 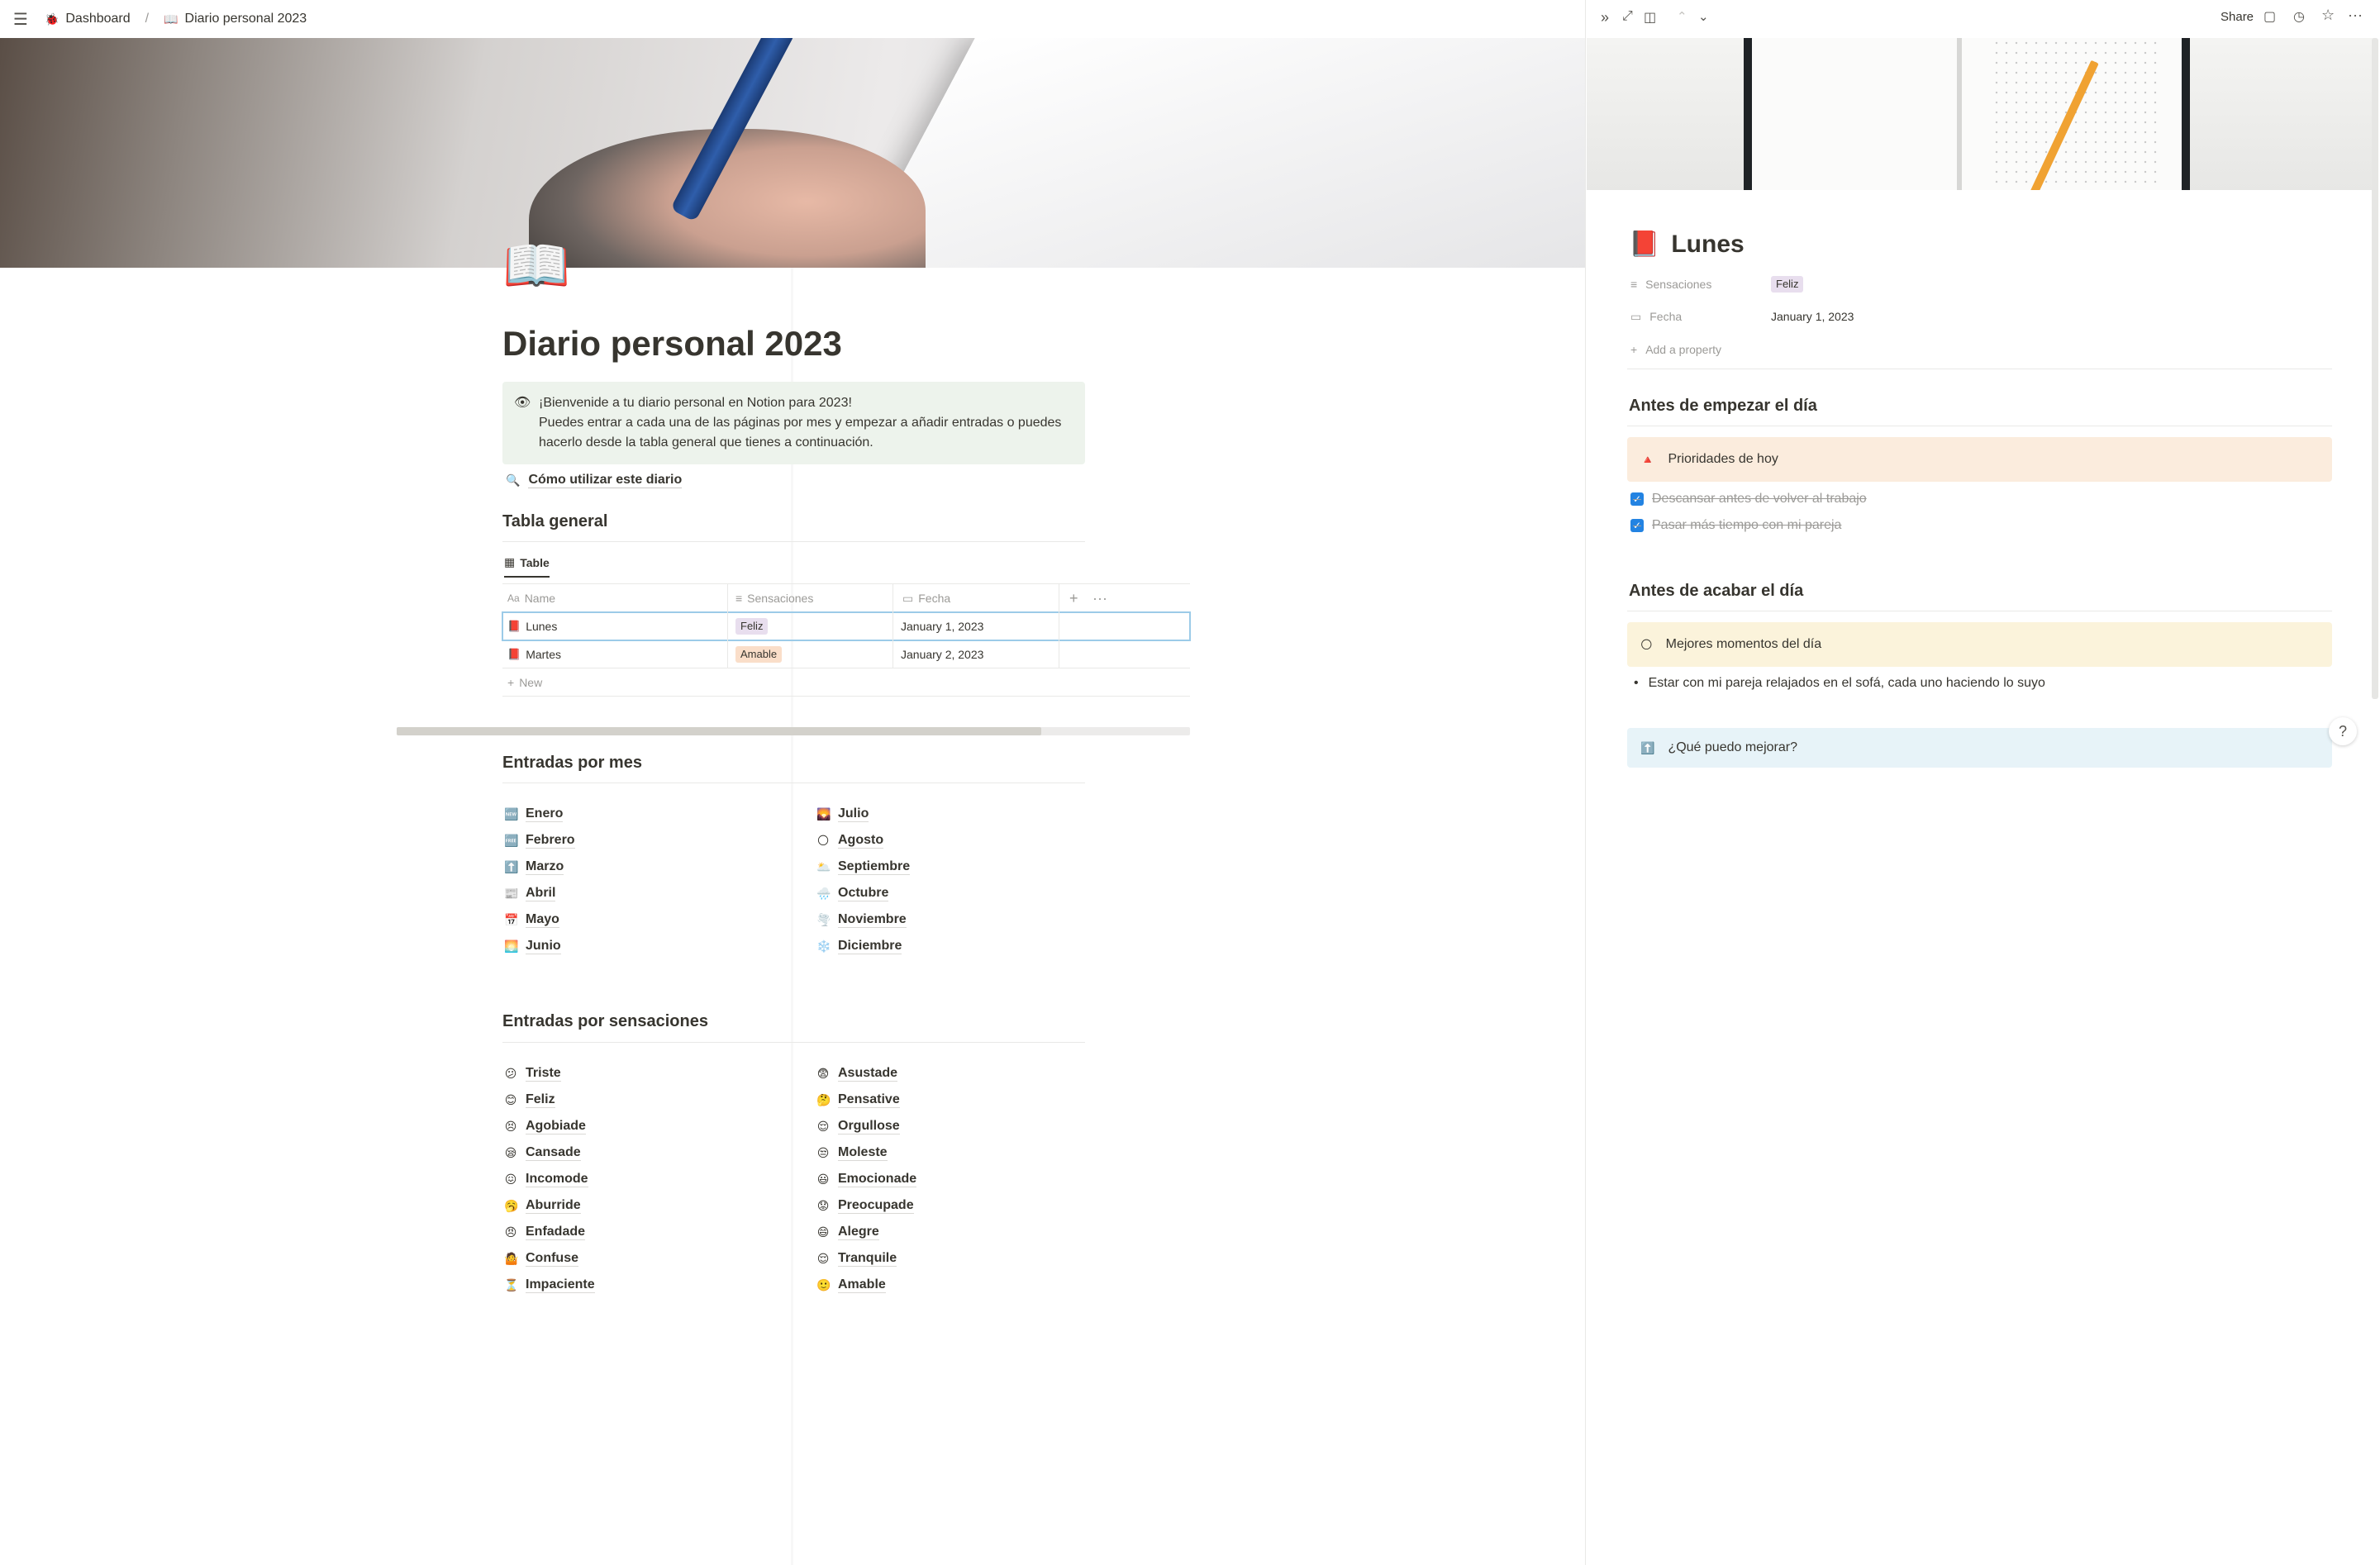 I want to click on month-link: Marzo, so click(x=545, y=867).